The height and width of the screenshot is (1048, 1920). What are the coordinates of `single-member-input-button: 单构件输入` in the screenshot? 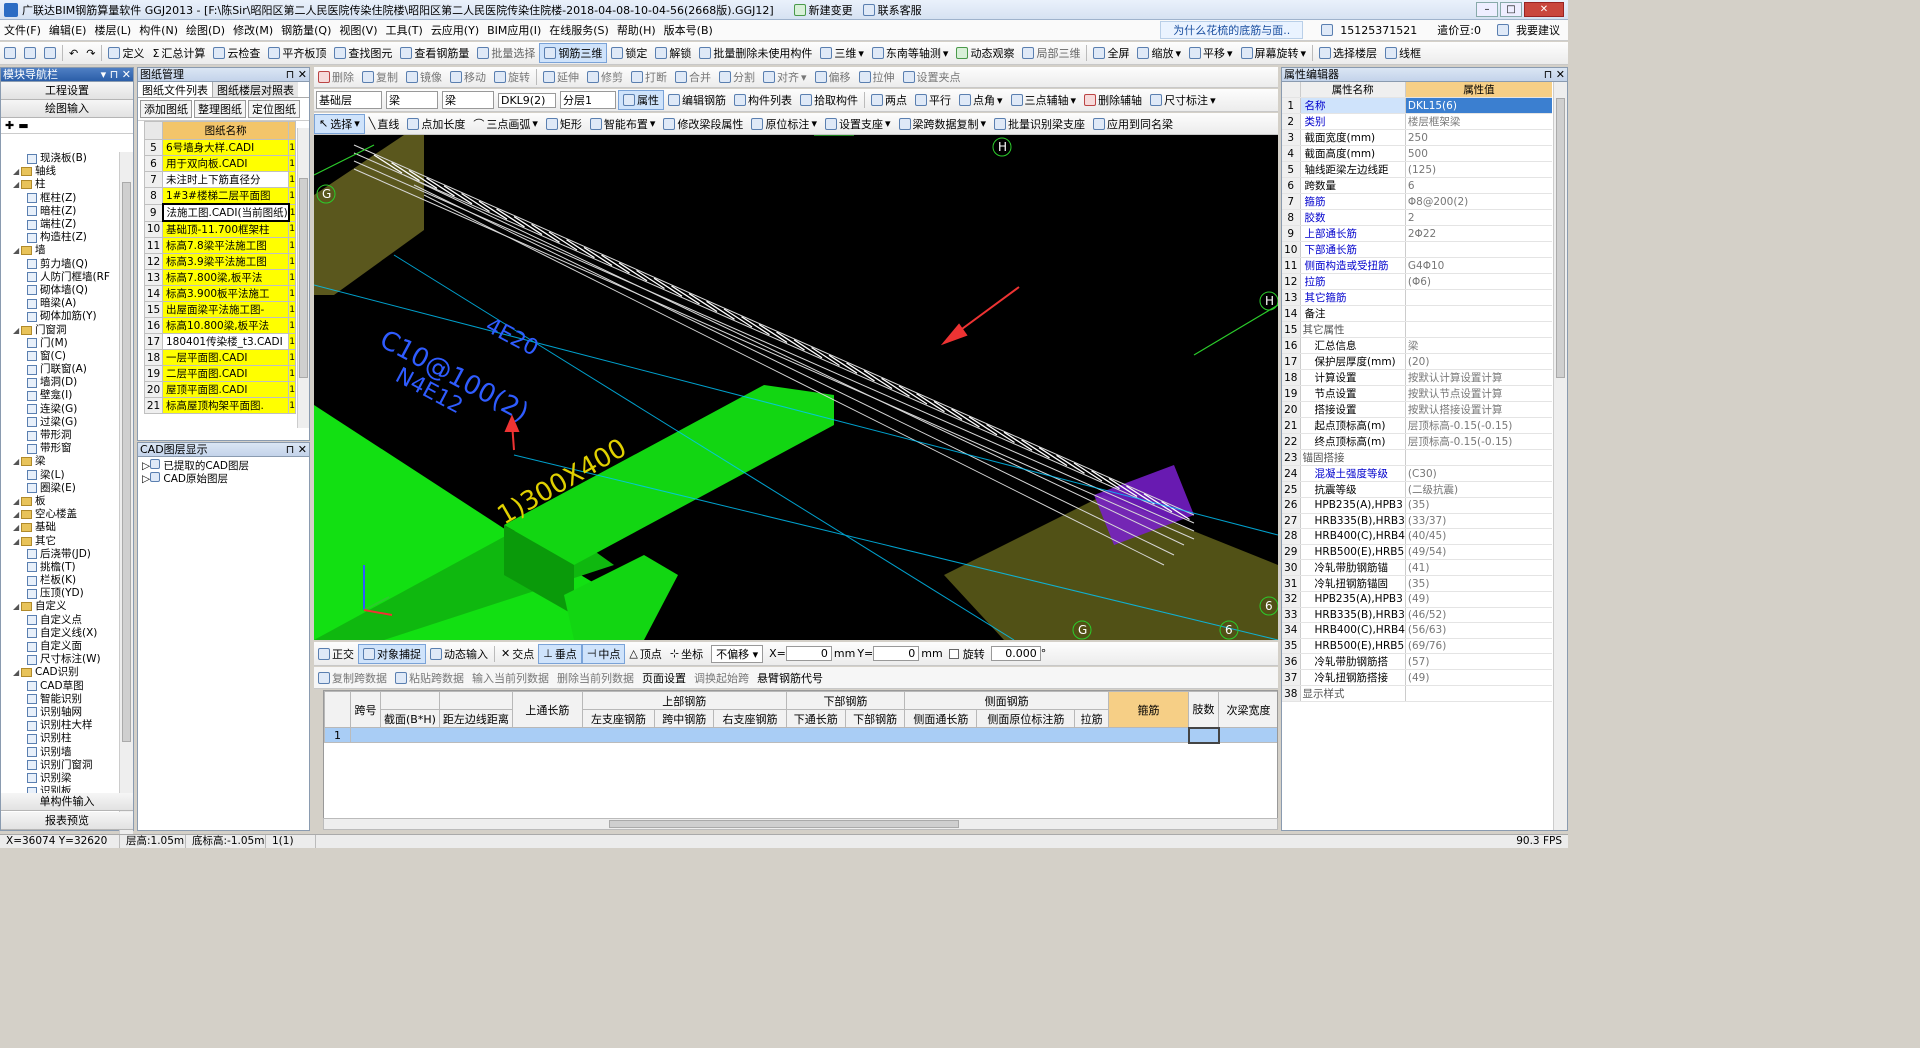 It's located at (67, 802).